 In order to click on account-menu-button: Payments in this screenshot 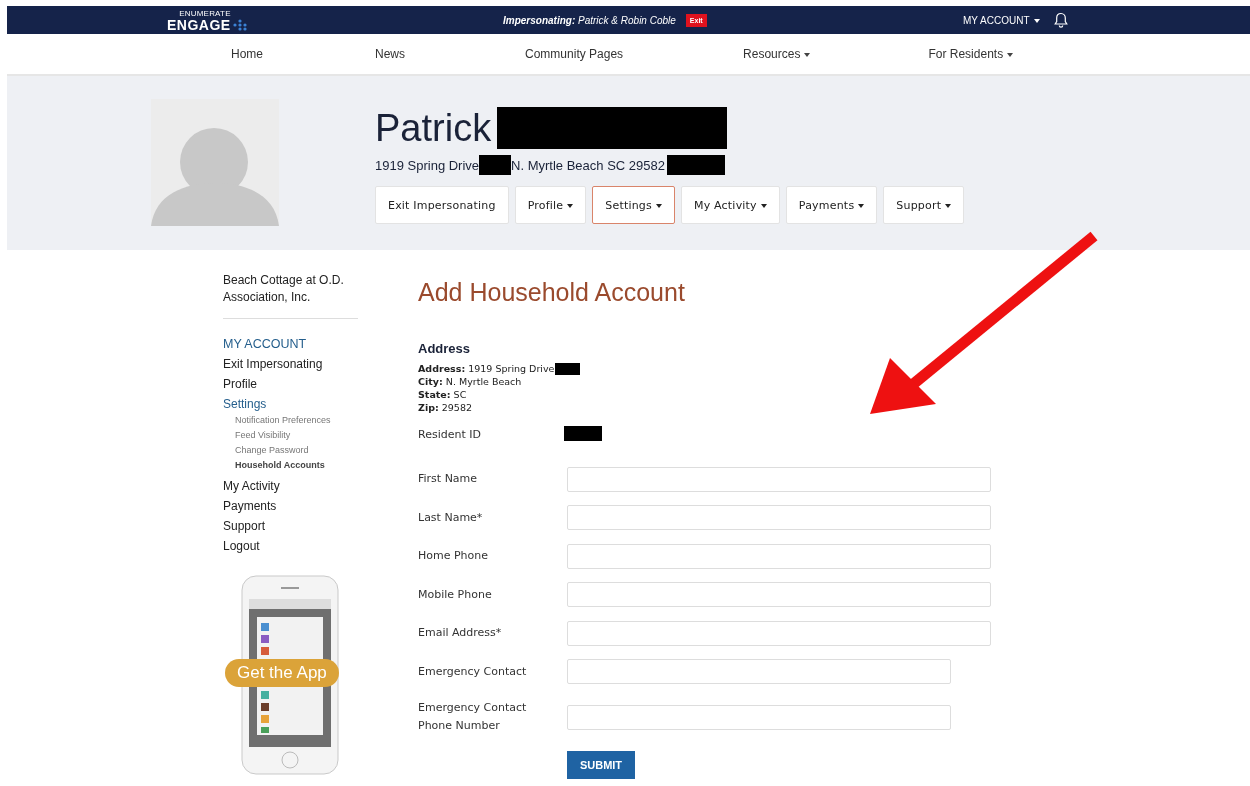, I will do `click(831, 205)`.